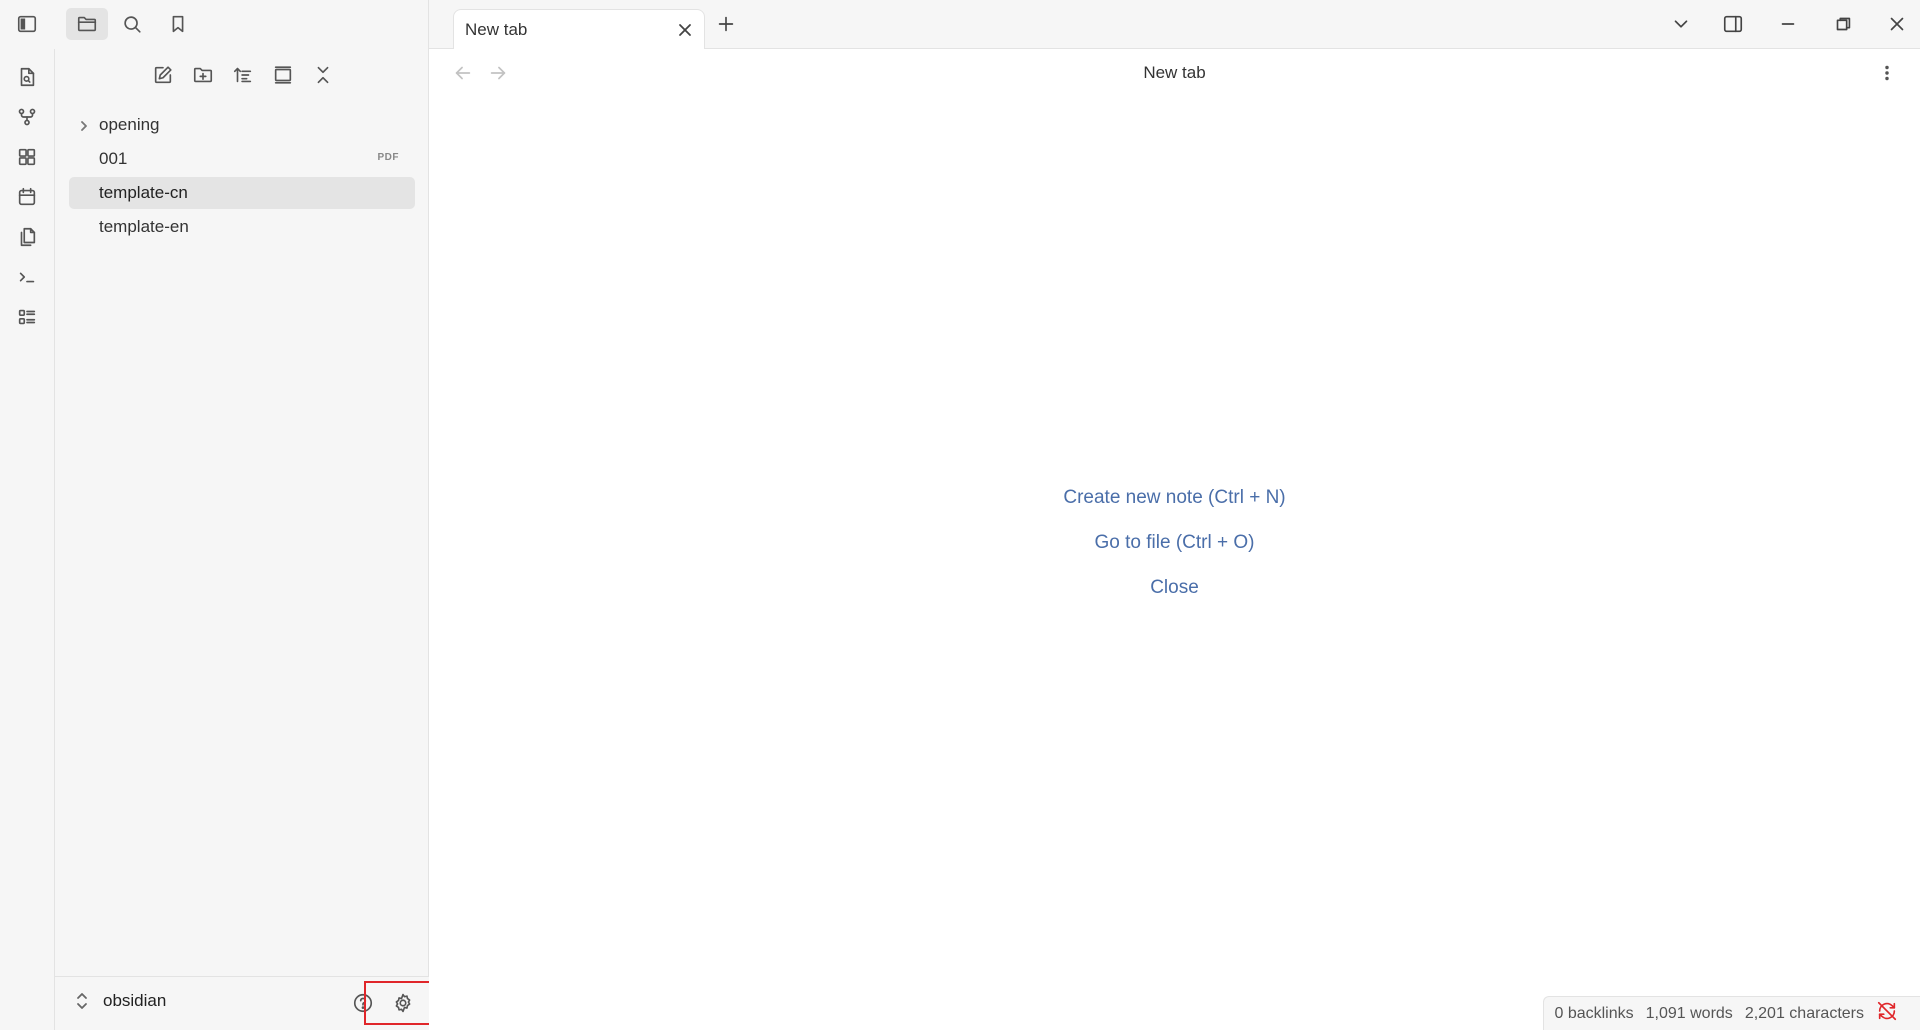 The image size is (1920, 1030). Describe the element at coordinates (178, 24) in the screenshot. I see `bookmark-icon` at that location.